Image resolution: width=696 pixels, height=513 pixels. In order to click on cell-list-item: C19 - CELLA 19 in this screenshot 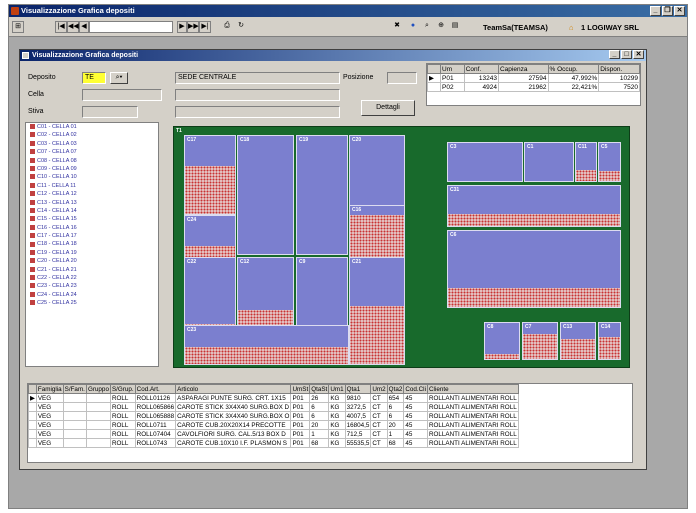, I will do `click(92, 253)`.